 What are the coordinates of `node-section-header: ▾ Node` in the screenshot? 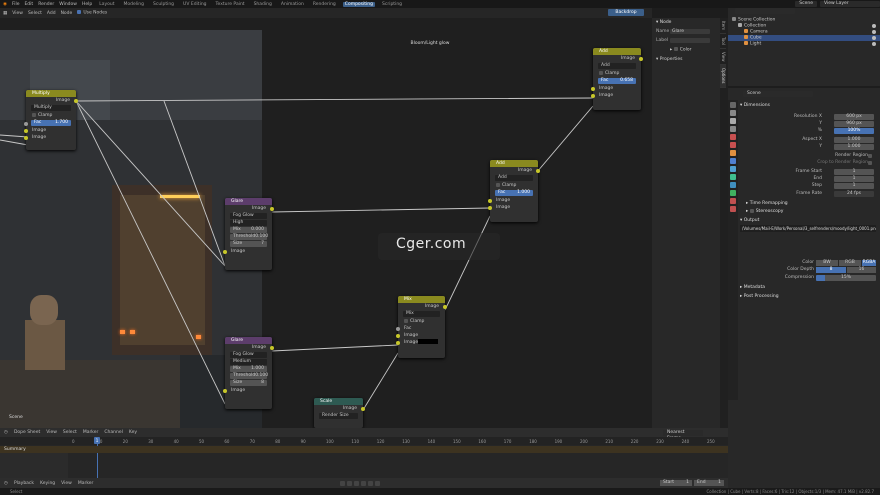 It's located at (686, 22).